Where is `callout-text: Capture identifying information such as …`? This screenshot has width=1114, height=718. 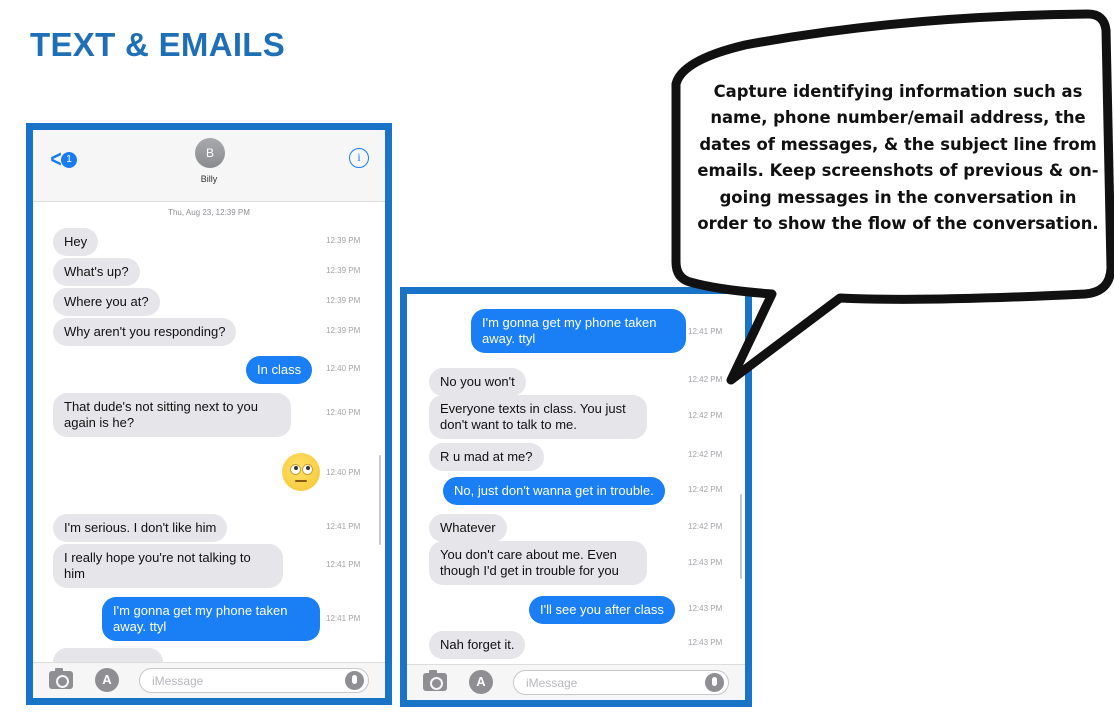 callout-text: Capture identifying information such as … is located at coordinates (898, 158).